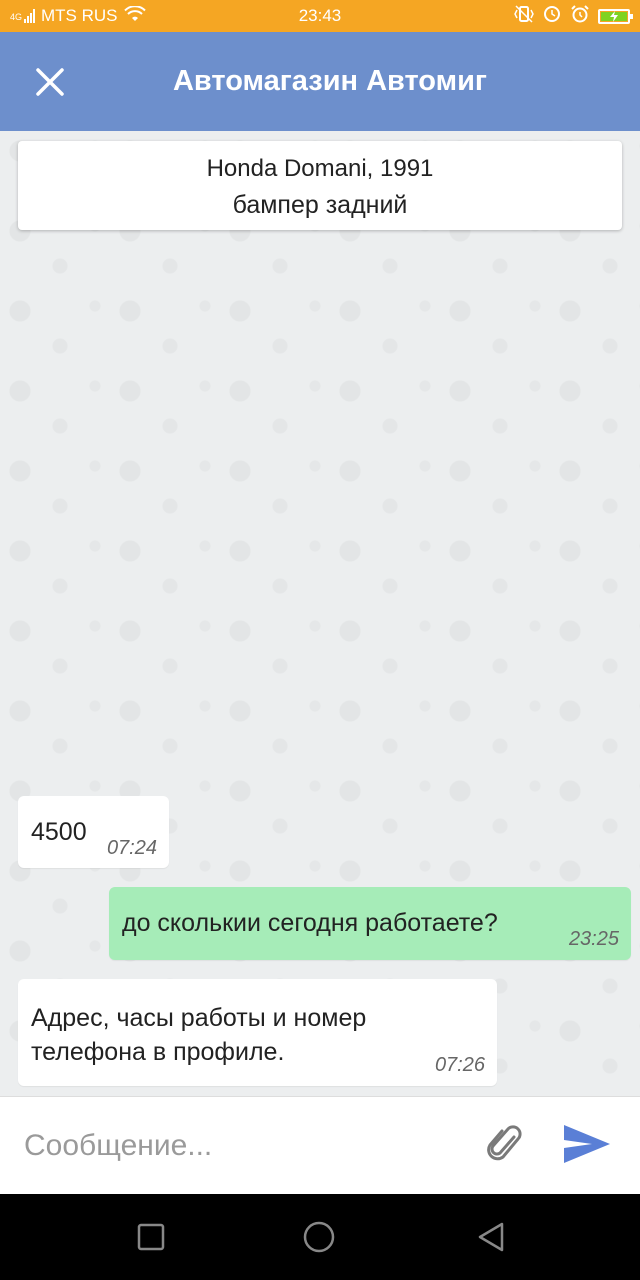  Describe the element at coordinates (93, 832) in the screenshot. I see `incoming-message: 4500 07:24` at that location.